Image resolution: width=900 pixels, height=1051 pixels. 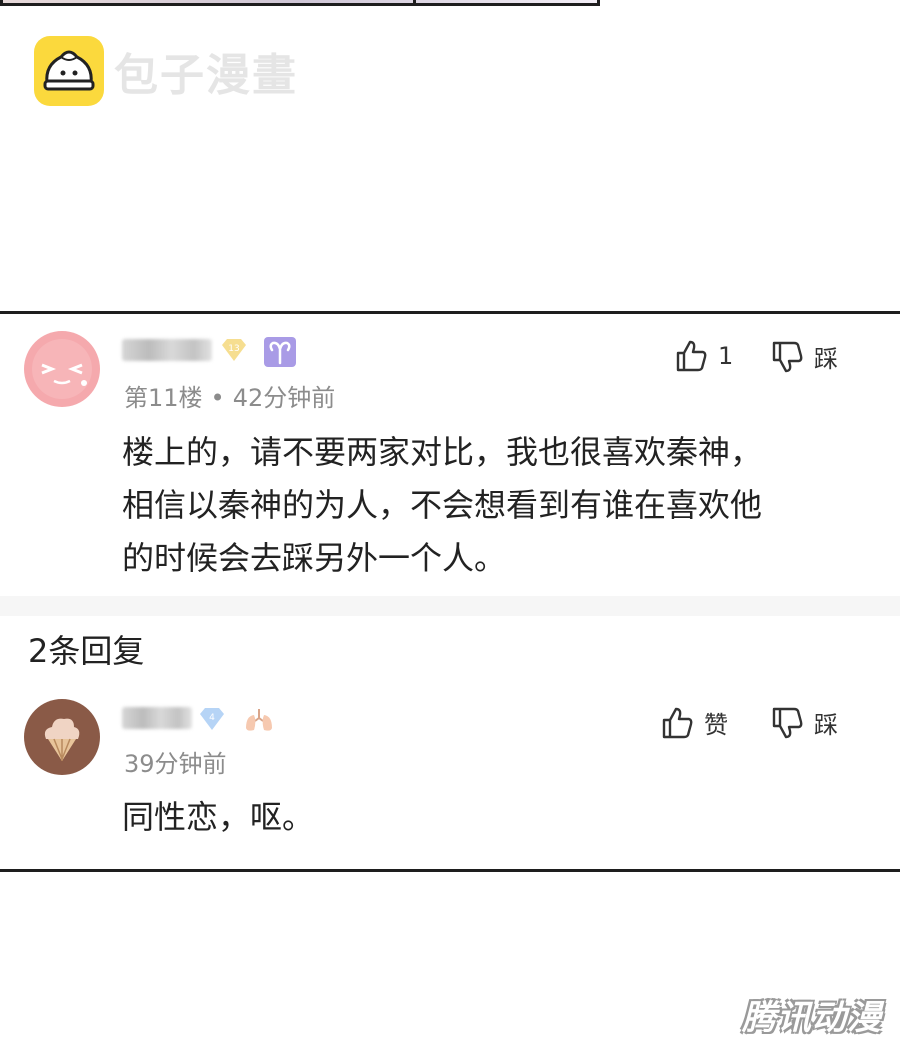 I want to click on like-button: 1, so click(x=703, y=356).